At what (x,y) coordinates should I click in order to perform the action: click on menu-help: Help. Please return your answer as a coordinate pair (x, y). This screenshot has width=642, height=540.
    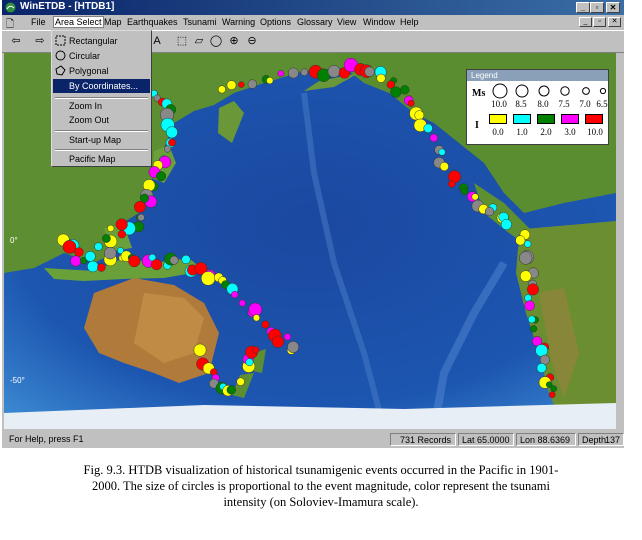
    Looking at the image, I should click on (409, 22).